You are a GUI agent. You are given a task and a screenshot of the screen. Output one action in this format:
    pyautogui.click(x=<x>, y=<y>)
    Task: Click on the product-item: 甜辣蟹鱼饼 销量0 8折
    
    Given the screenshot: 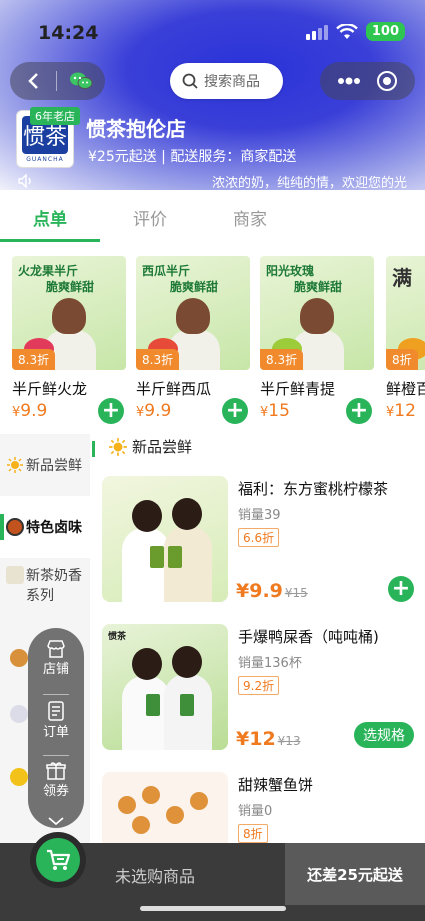 What is the action you would take?
    pyautogui.click(x=262, y=807)
    